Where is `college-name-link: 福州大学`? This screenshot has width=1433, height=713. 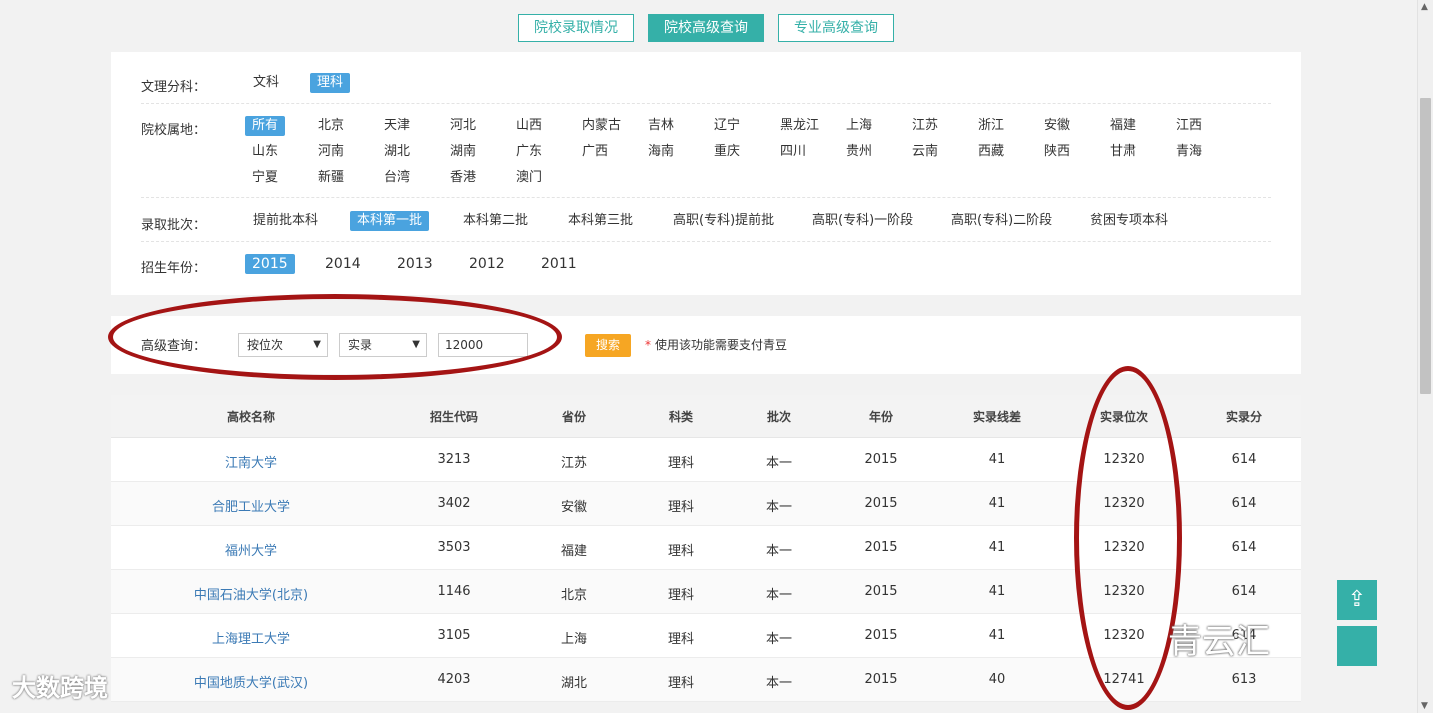 college-name-link: 福州大学 is located at coordinates (251, 549).